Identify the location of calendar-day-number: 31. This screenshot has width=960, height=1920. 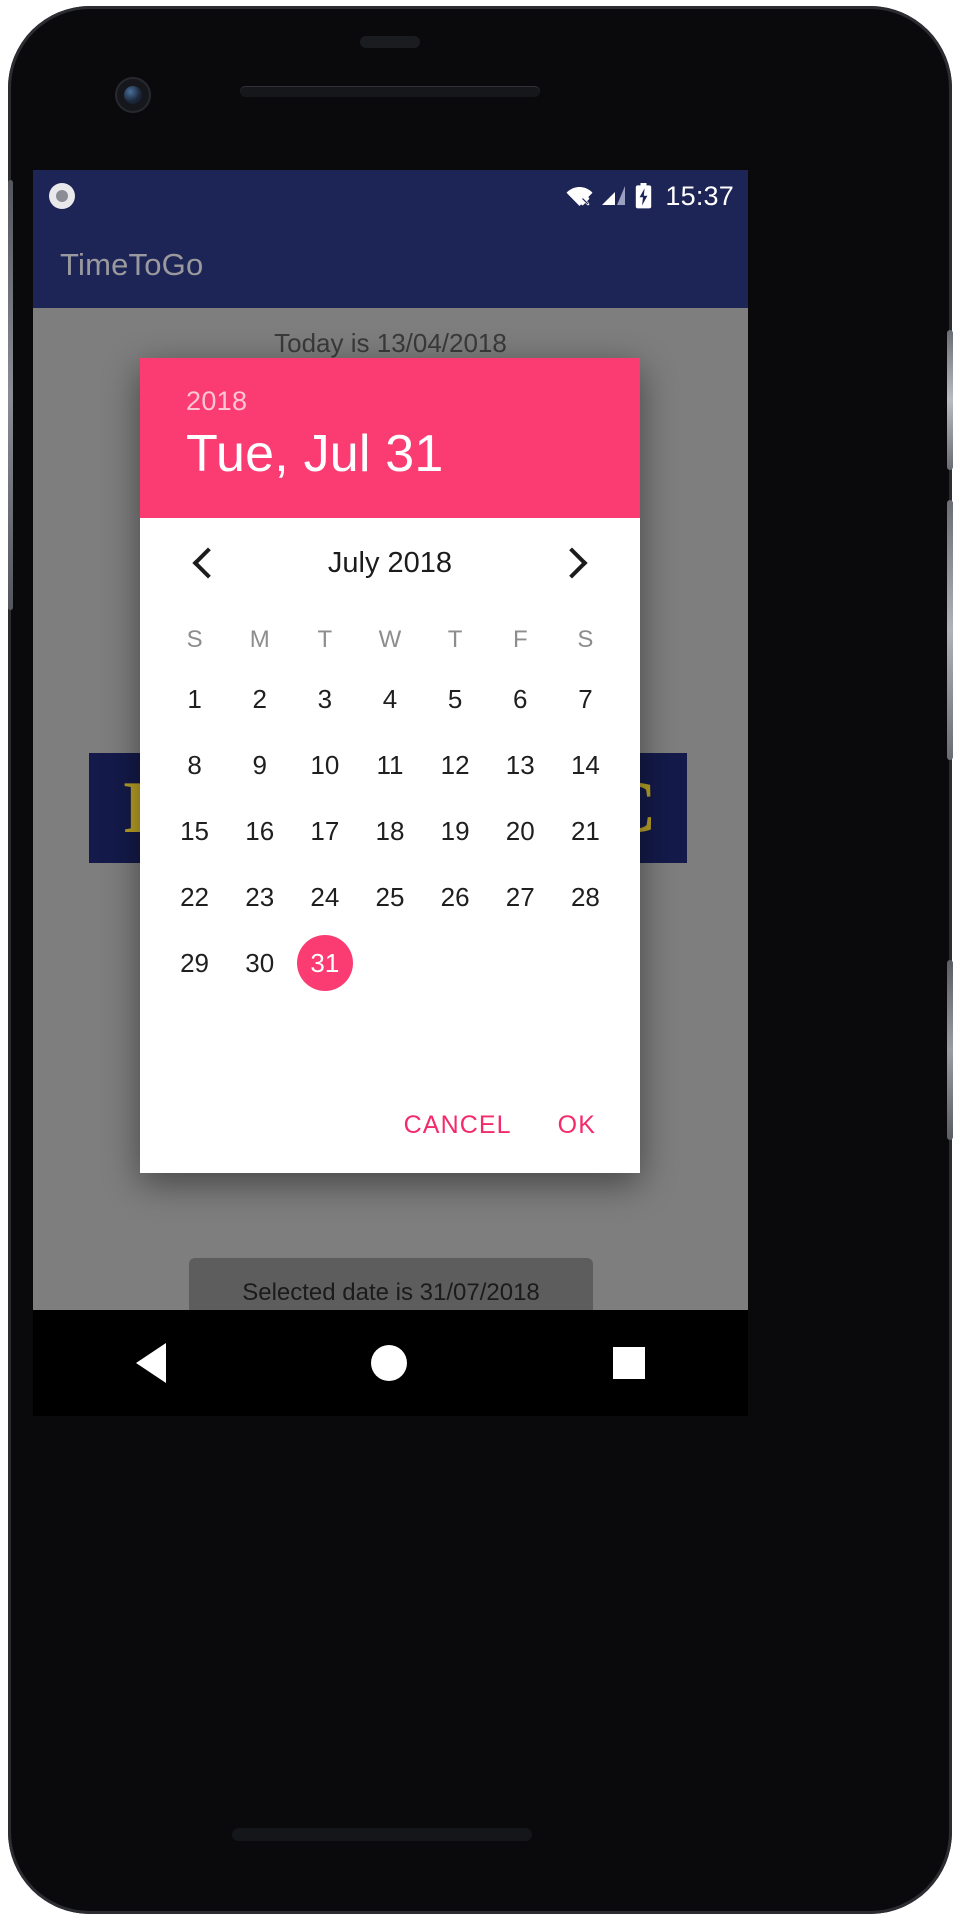
(324, 963).